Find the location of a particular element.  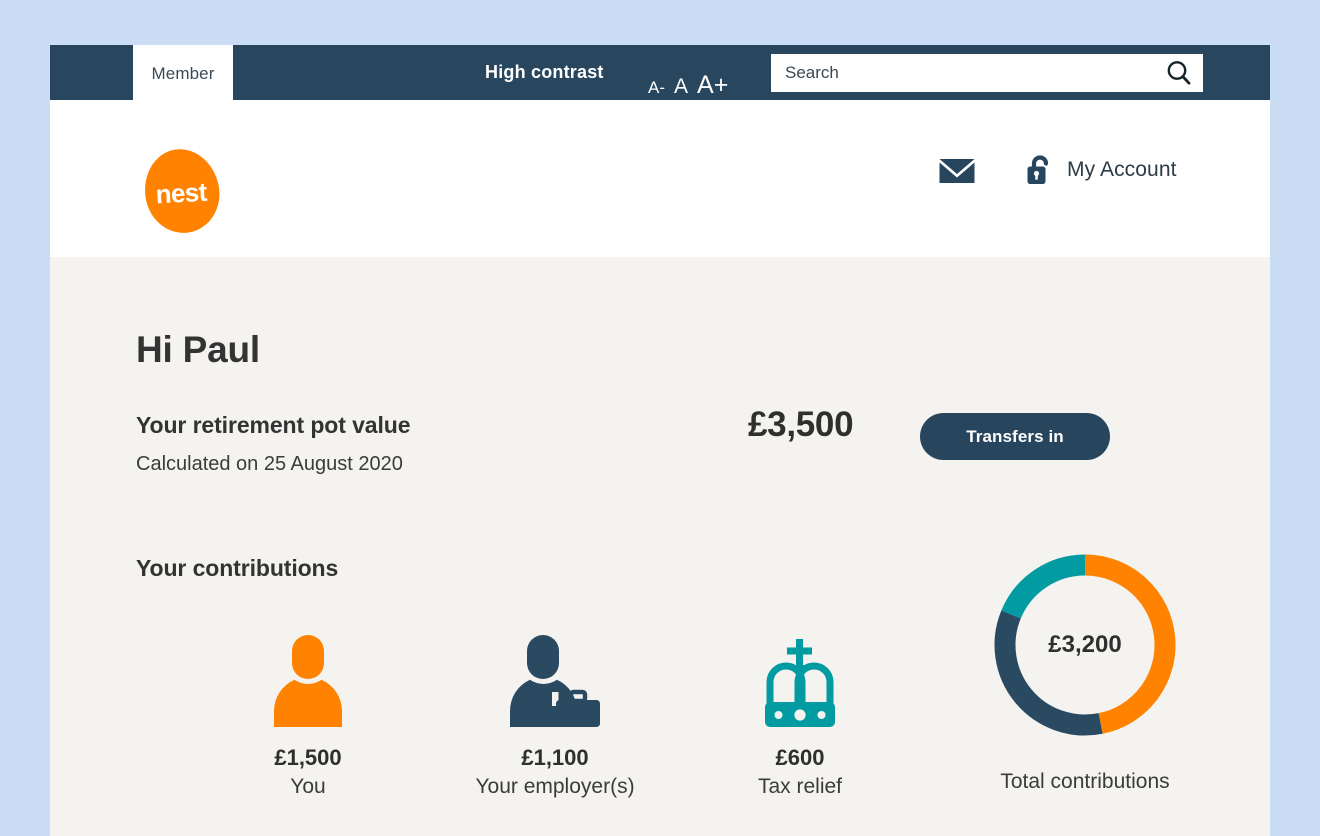

crown-icon is located at coordinates (800, 683).